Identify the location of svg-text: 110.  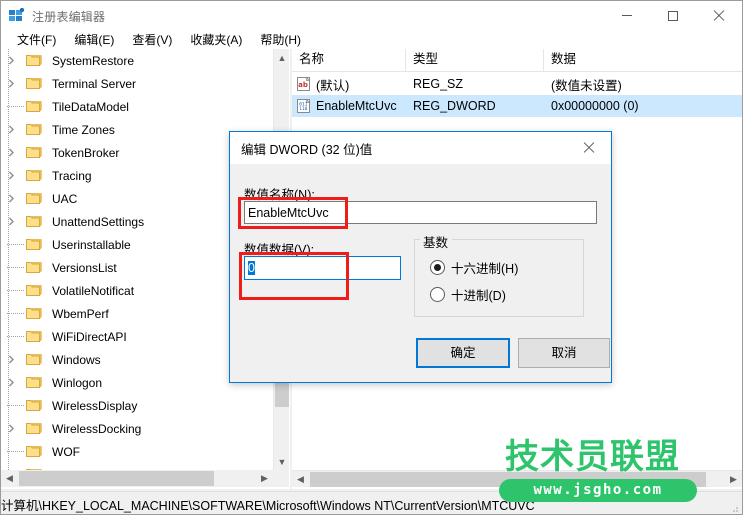
(303, 109).